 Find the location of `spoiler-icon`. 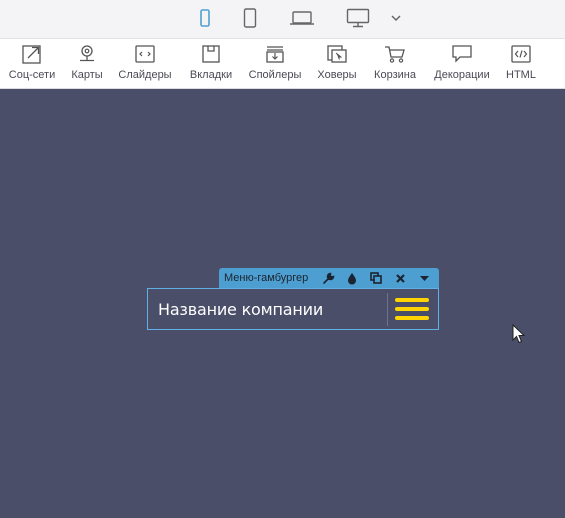

spoiler-icon is located at coordinates (275, 54).